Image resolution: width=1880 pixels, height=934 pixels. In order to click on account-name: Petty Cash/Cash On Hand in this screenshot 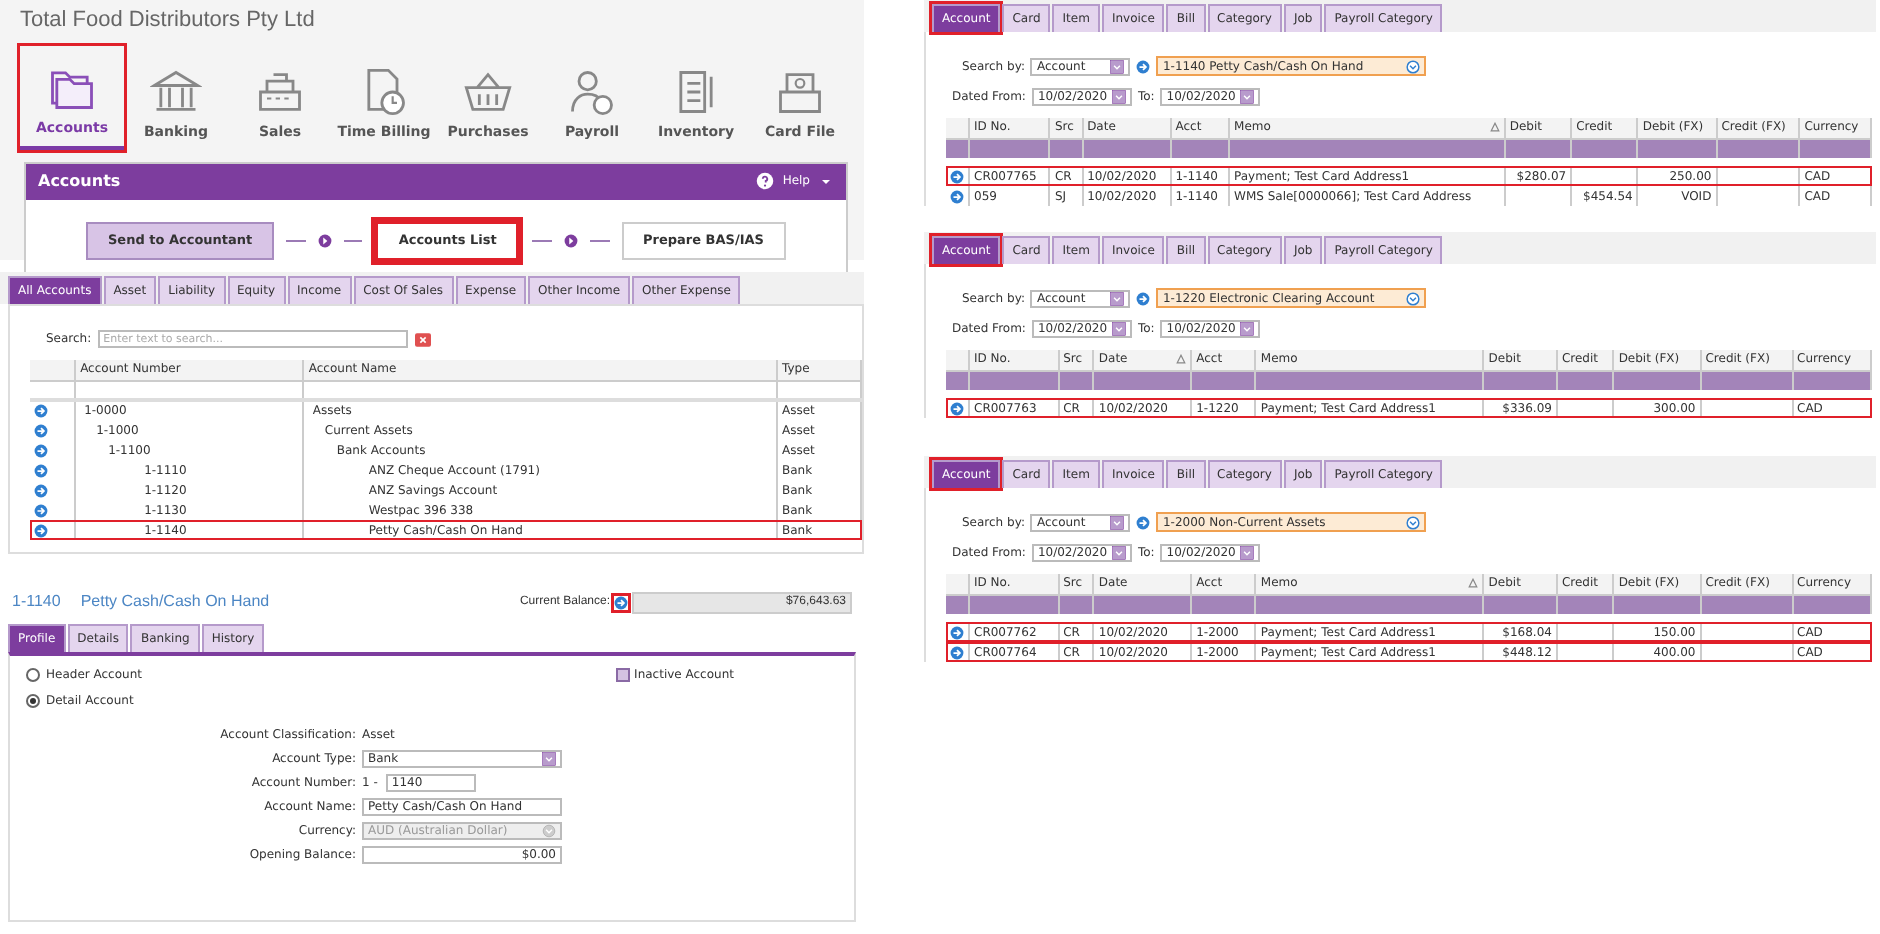, I will do `click(176, 602)`.